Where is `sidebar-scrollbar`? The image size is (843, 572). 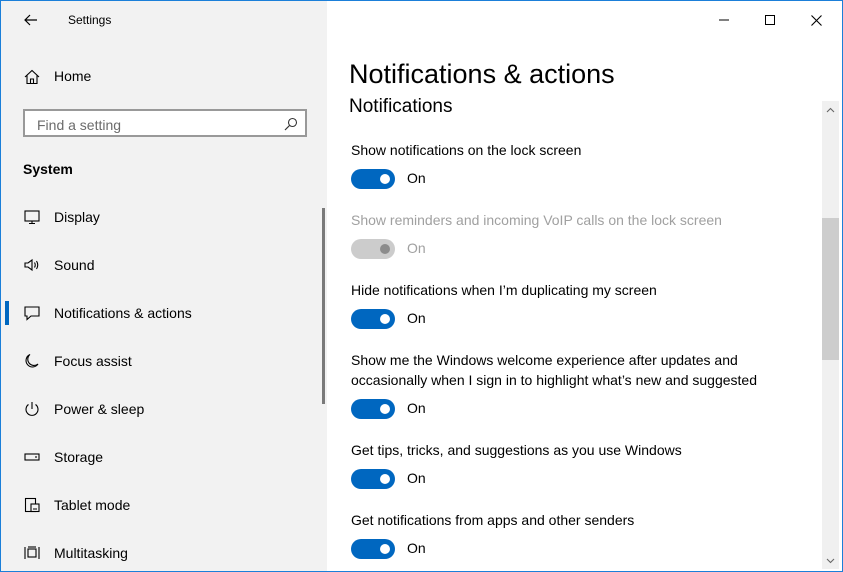 sidebar-scrollbar is located at coordinates (323, 306).